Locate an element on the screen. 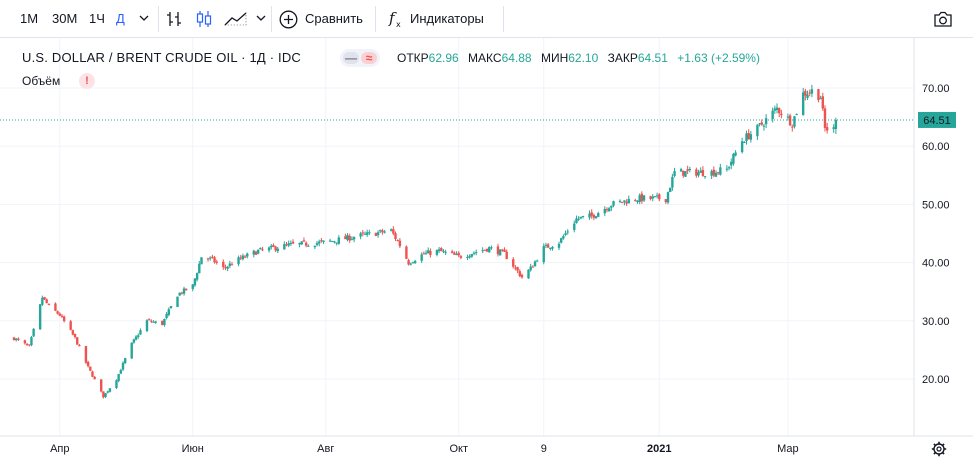  open-label: ОТКР is located at coordinates (413, 58).